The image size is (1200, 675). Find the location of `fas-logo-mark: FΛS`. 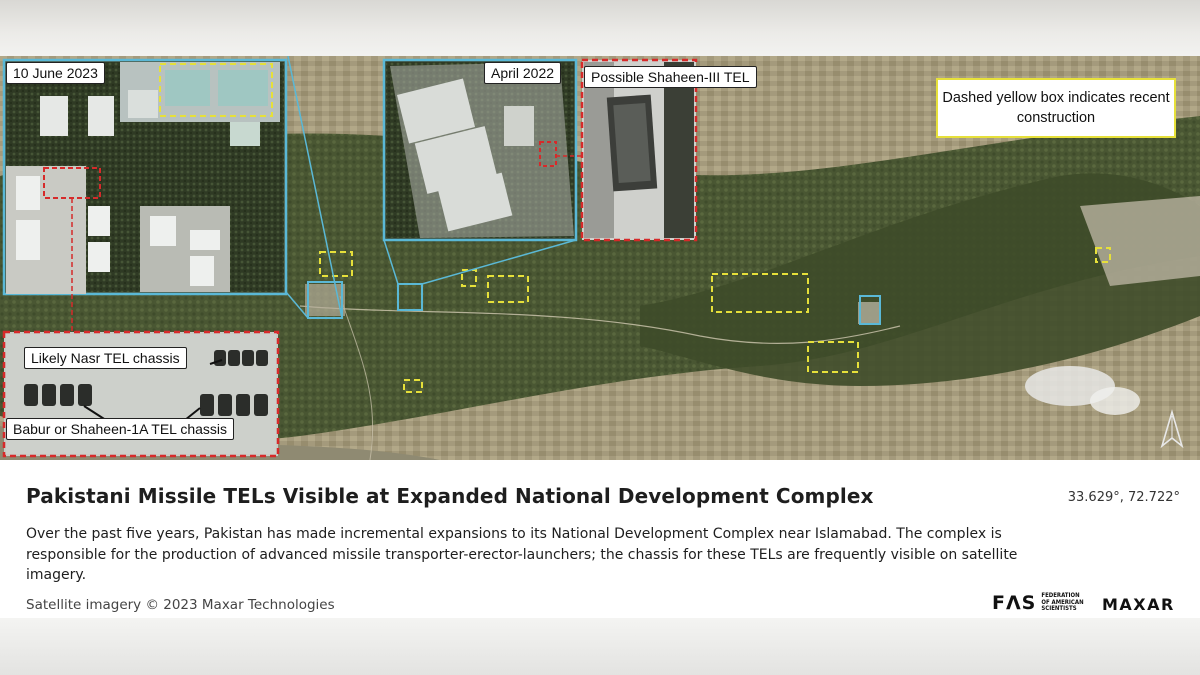

fas-logo-mark: FΛS is located at coordinates (1014, 603).